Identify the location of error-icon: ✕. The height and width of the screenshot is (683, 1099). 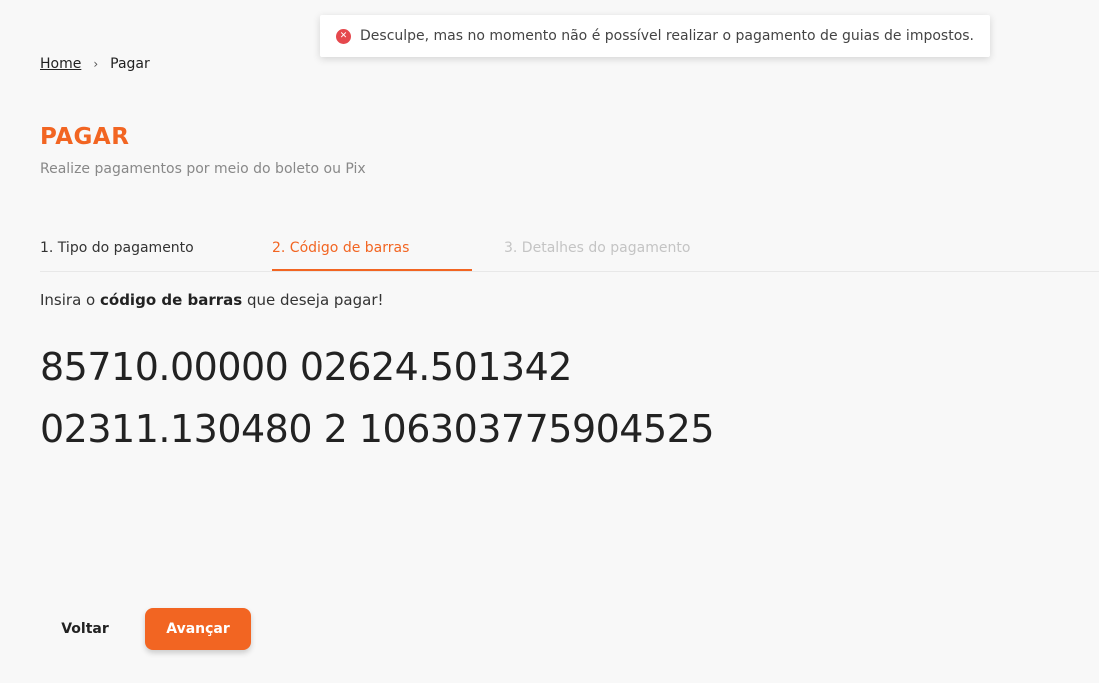
(343, 36).